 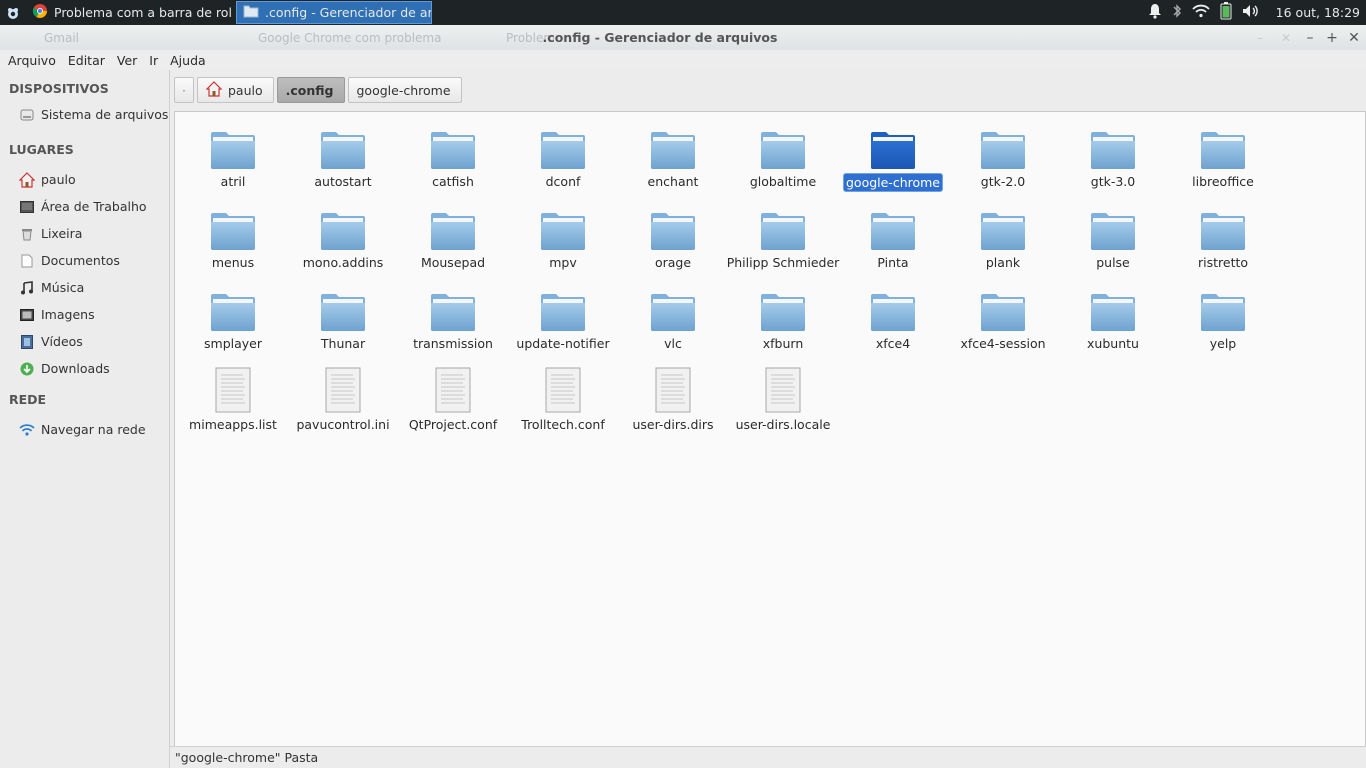 What do you see at coordinates (27, 288) in the screenshot?
I see `music-icon` at bounding box center [27, 288].